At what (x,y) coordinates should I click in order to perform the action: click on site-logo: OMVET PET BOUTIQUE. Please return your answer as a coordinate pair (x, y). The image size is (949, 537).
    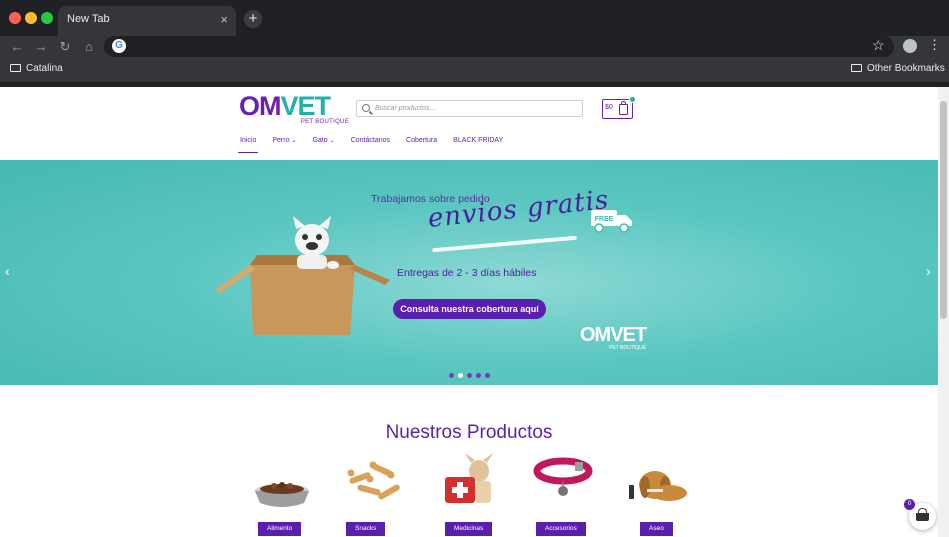
    Looking at the image, I should click on (295, 110).